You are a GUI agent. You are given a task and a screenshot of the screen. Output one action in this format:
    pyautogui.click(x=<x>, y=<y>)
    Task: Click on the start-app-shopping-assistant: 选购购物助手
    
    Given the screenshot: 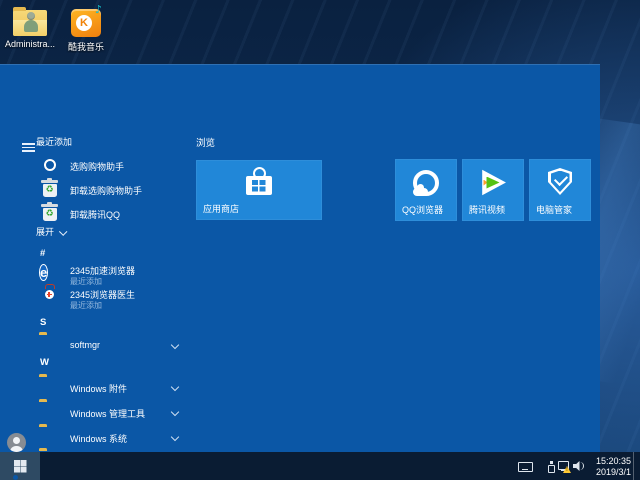 What is the action you would take?
    pyautogui.click(x=109, y=166)
    